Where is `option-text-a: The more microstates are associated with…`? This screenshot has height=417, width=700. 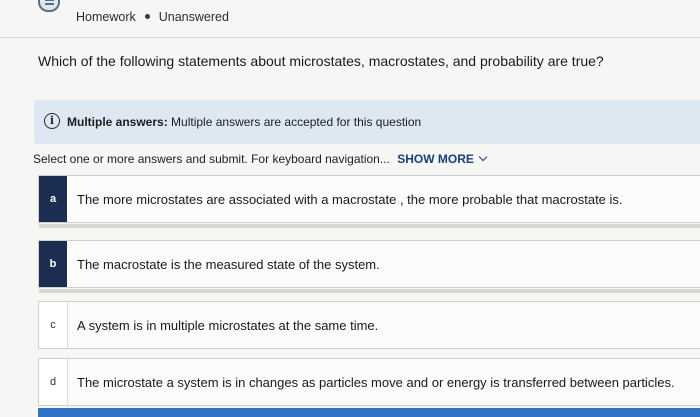 option-text-a: The more microstates are associated with… is located at coordinates (350, 199).